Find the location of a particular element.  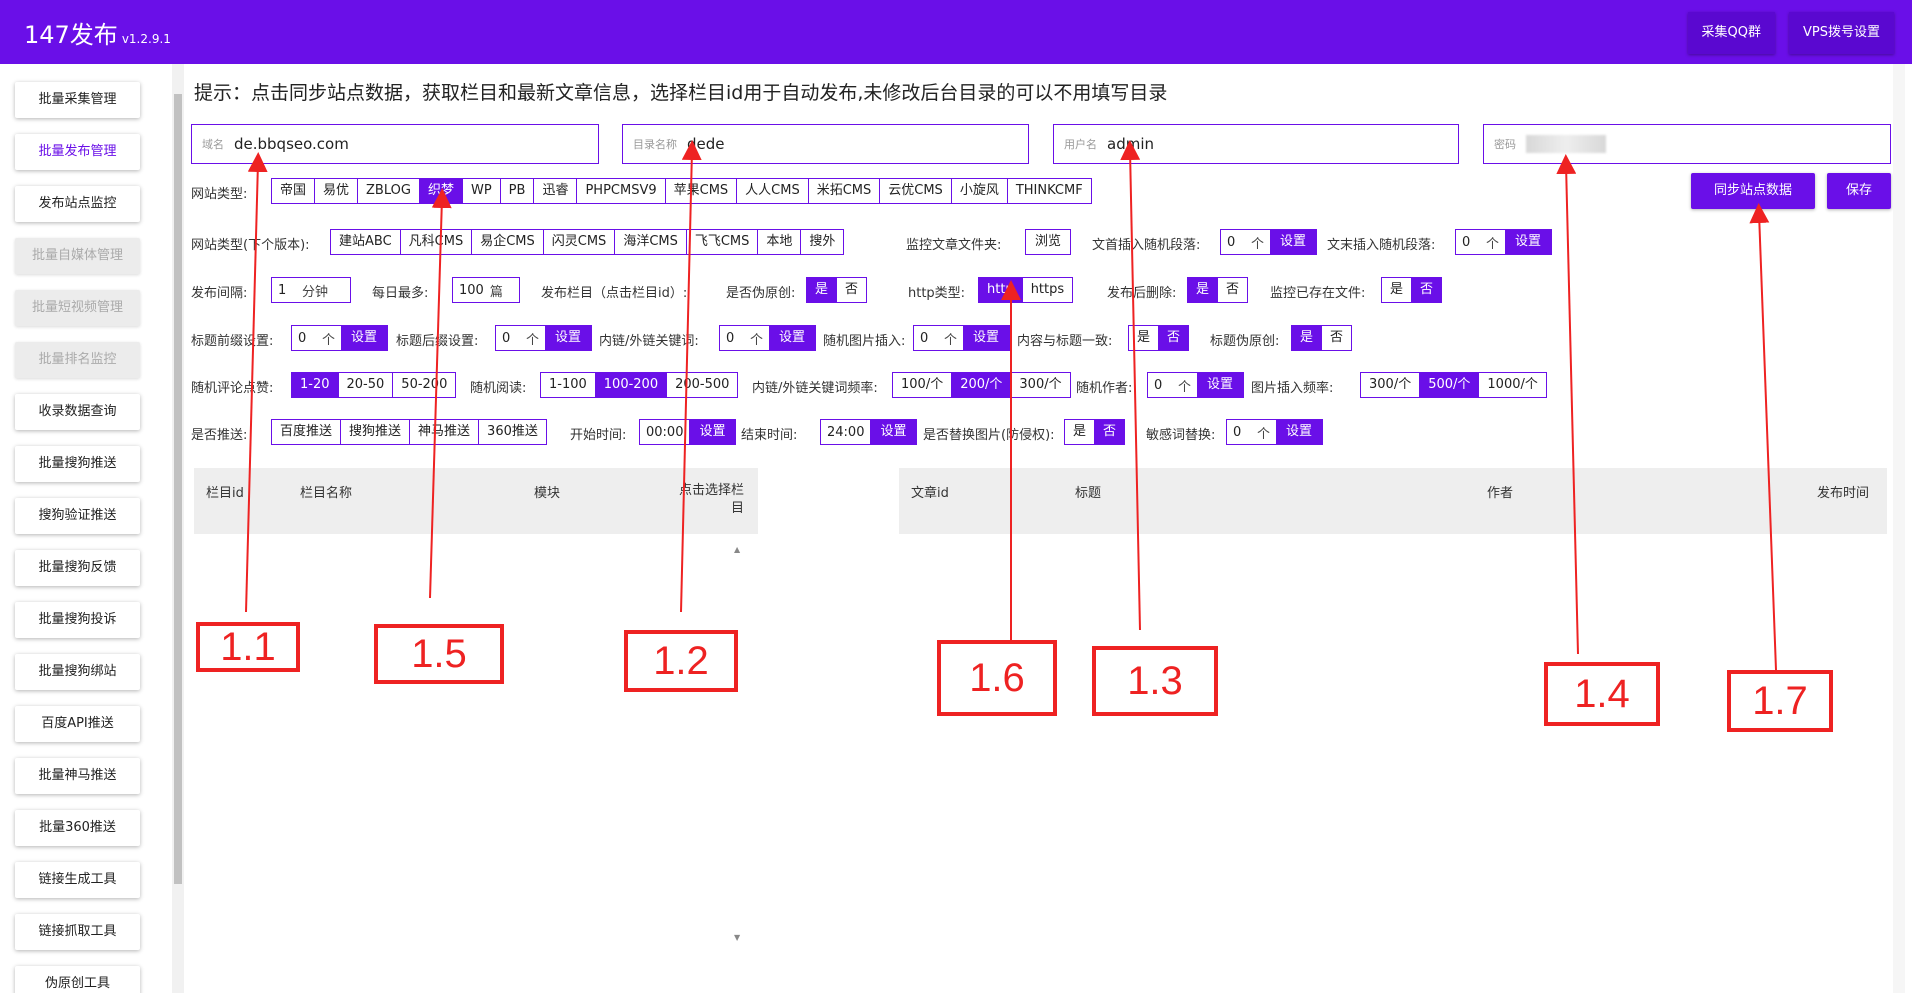

annotation-1-2: 1.2 is located at coordinates (681, 661).